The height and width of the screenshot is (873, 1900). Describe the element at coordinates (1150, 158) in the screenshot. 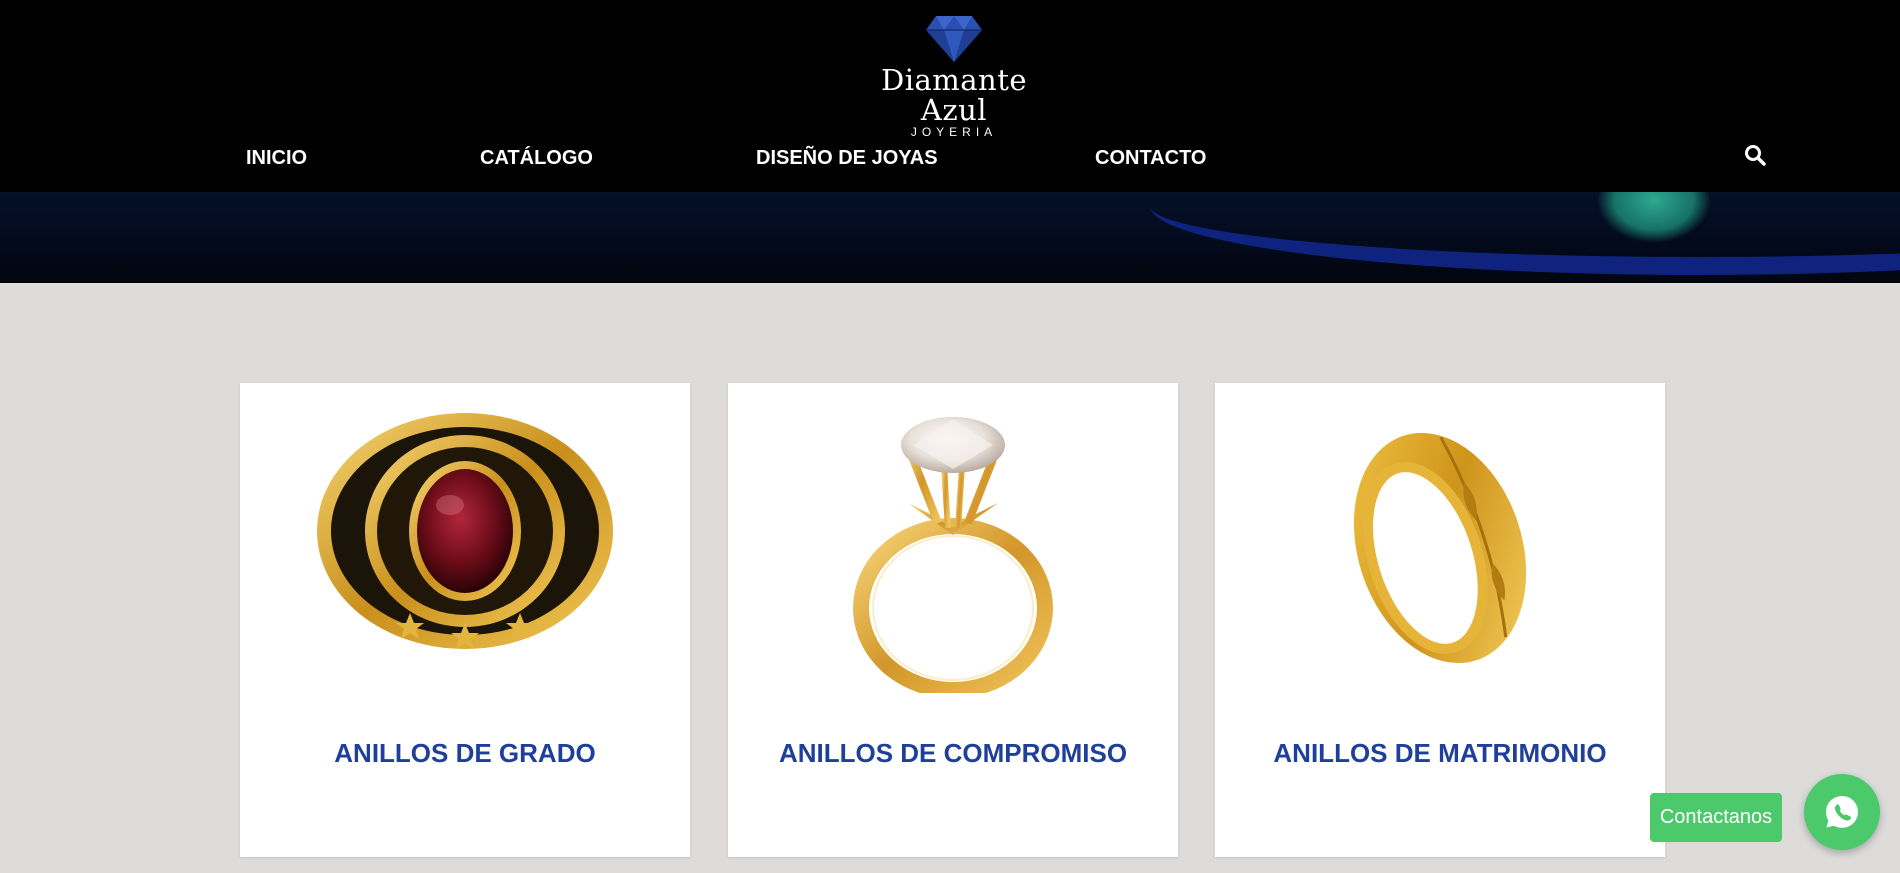

I see `nav-item-contacto: CONTACTO` at that location.